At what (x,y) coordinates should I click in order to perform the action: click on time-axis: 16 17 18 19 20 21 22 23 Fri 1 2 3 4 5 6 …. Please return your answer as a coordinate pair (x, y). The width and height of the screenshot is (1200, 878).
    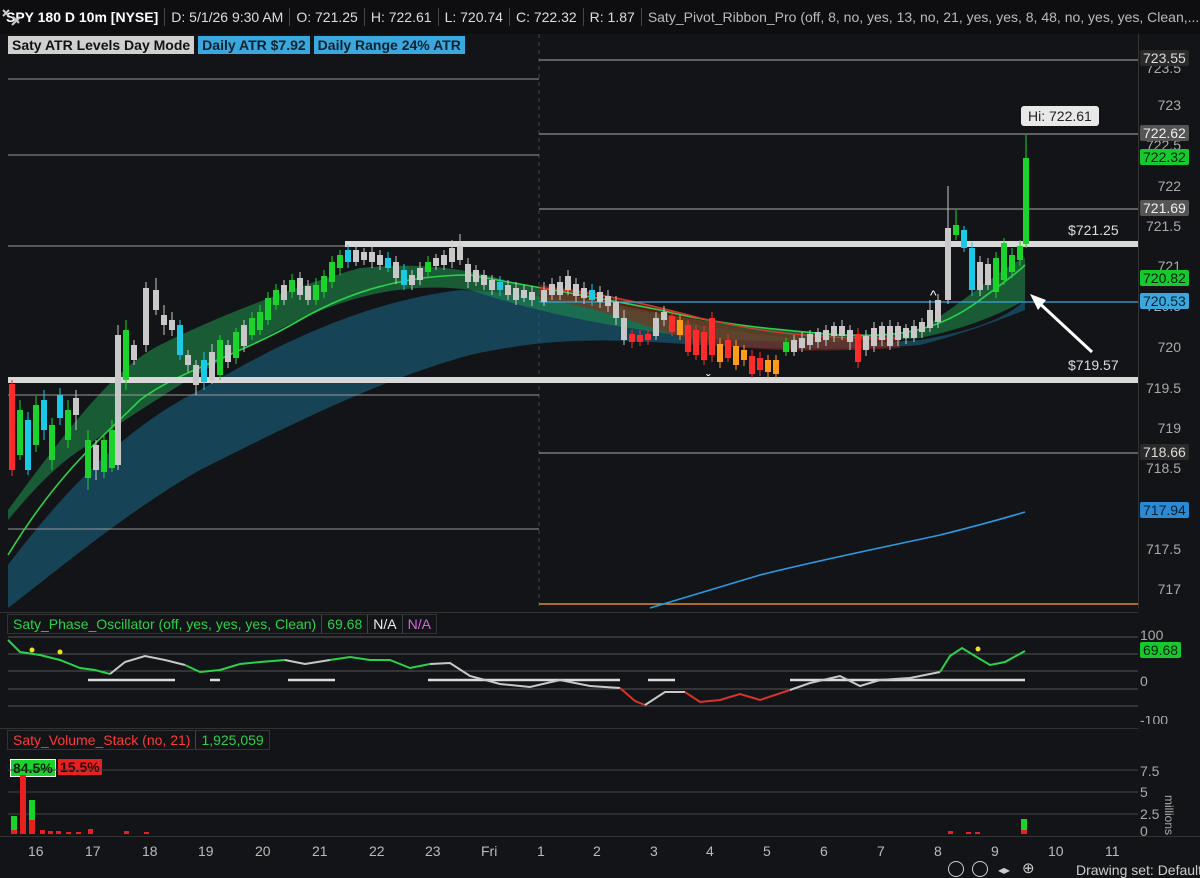
    Looking at the image, I should click on (600, 857).